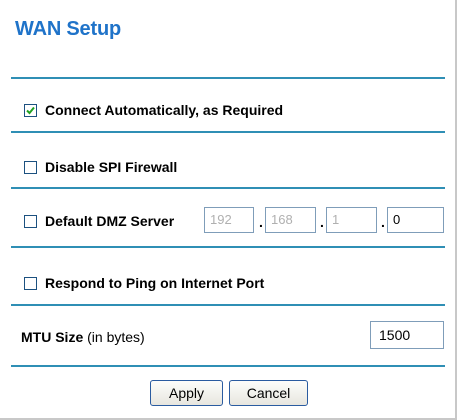  Describe the element at coordinates (116, 337) in the screenshot. I see `mtu-size-unit: (in bytes)` at that location.